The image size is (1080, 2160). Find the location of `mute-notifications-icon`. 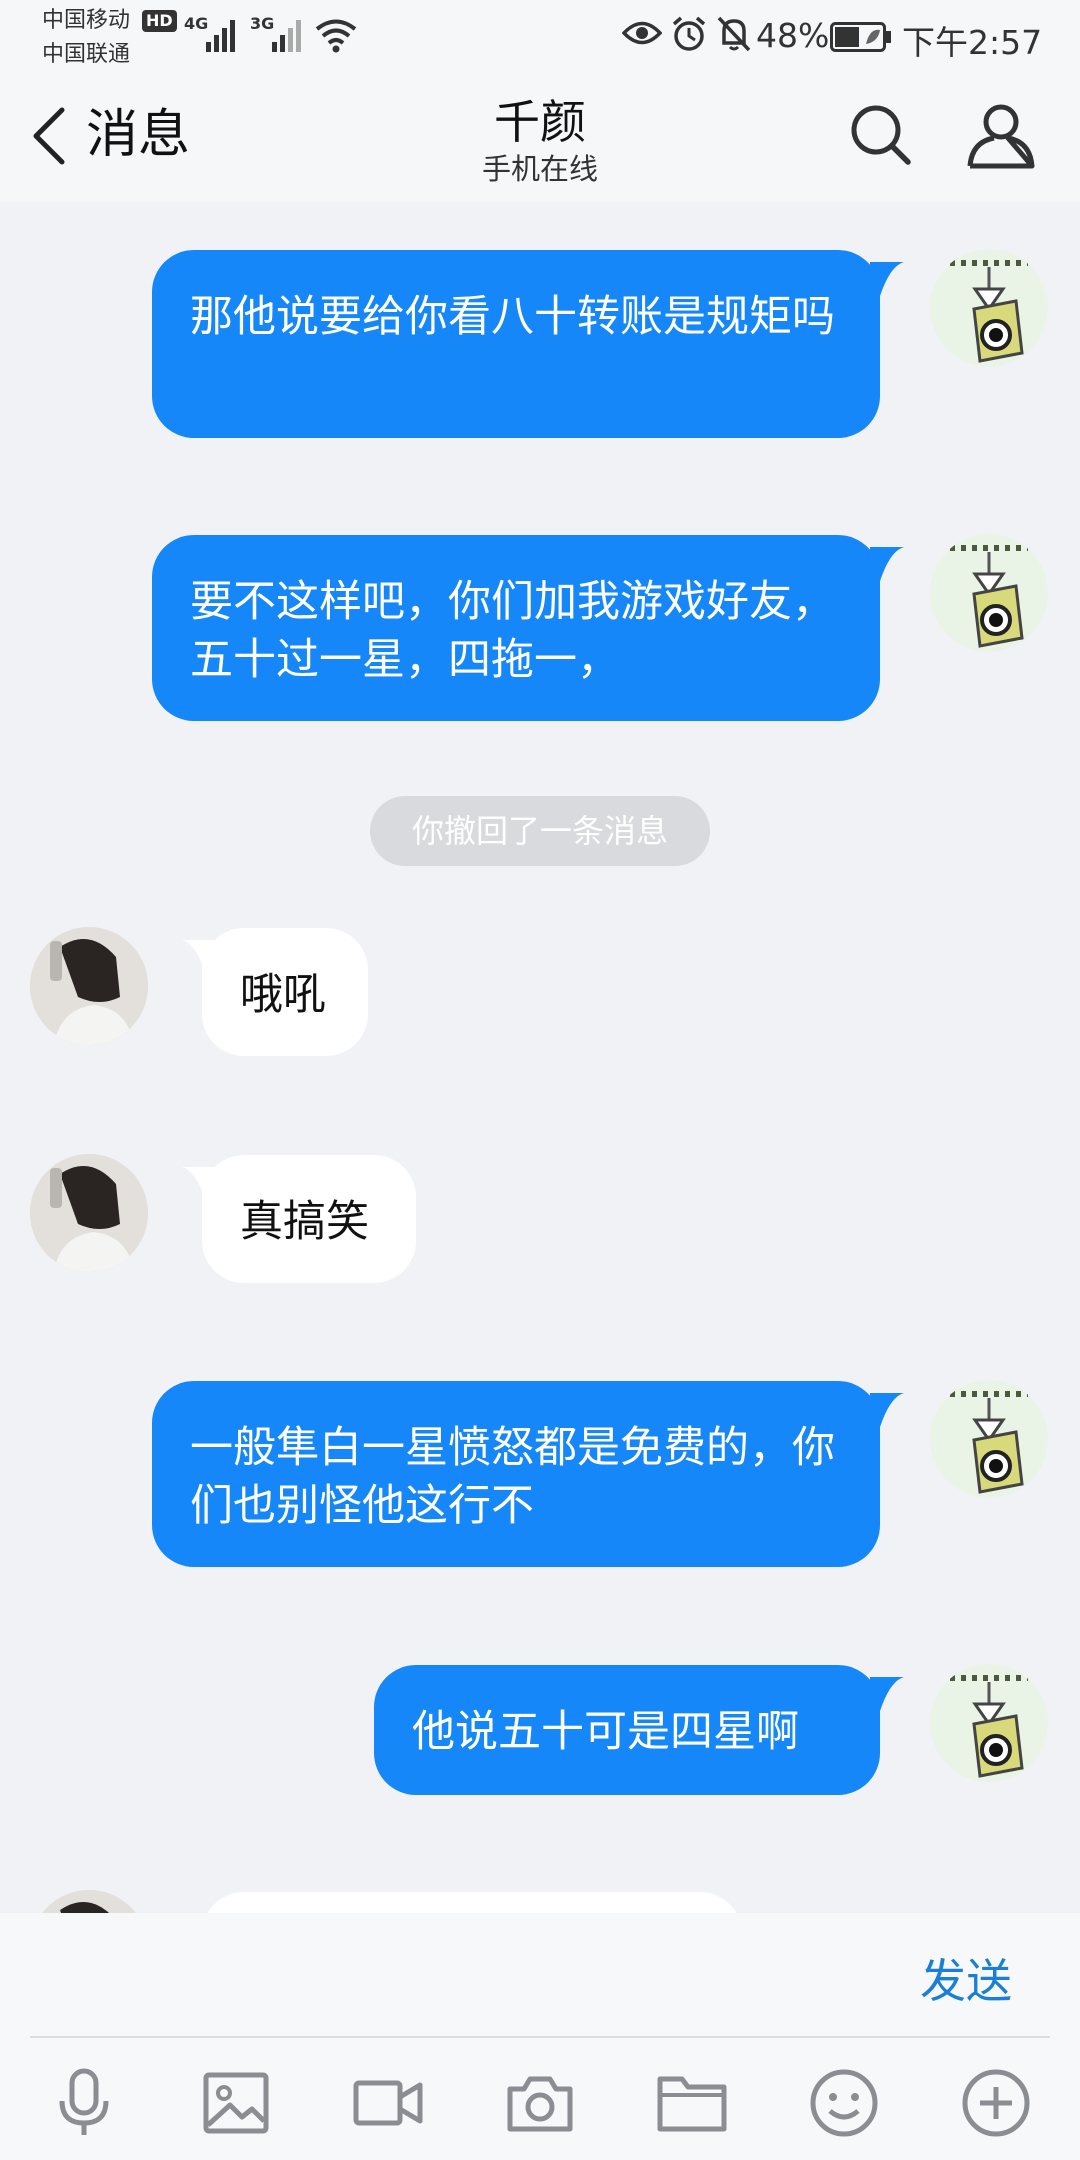

mute-notifications-icon is located at coordinates (734, 34).